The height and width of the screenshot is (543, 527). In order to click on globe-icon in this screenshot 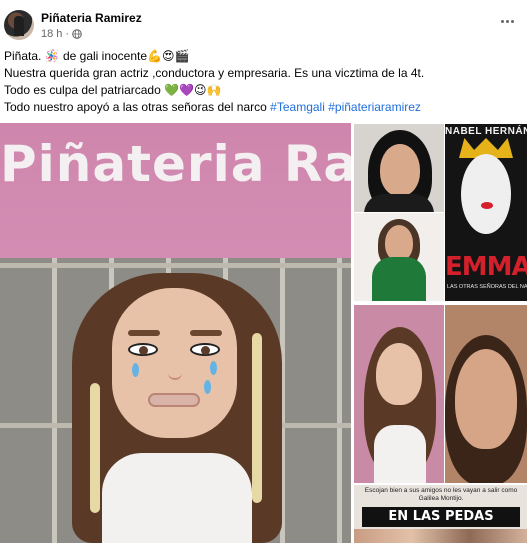, I will do `click(77, 34)`.